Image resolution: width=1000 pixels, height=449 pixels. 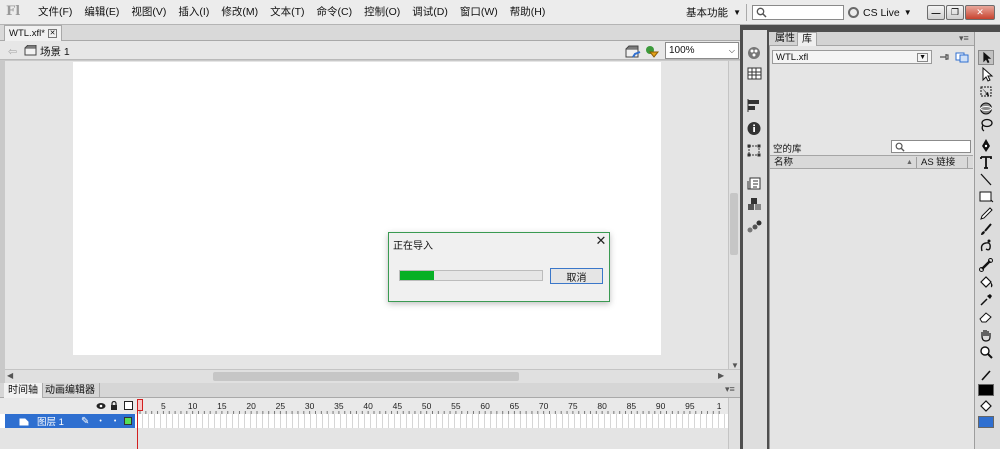 What do you see at coordinates (880, 12) in the screenshot?
I see `cs-live-button: CS Live ▼` at bounding box center [880, 12].